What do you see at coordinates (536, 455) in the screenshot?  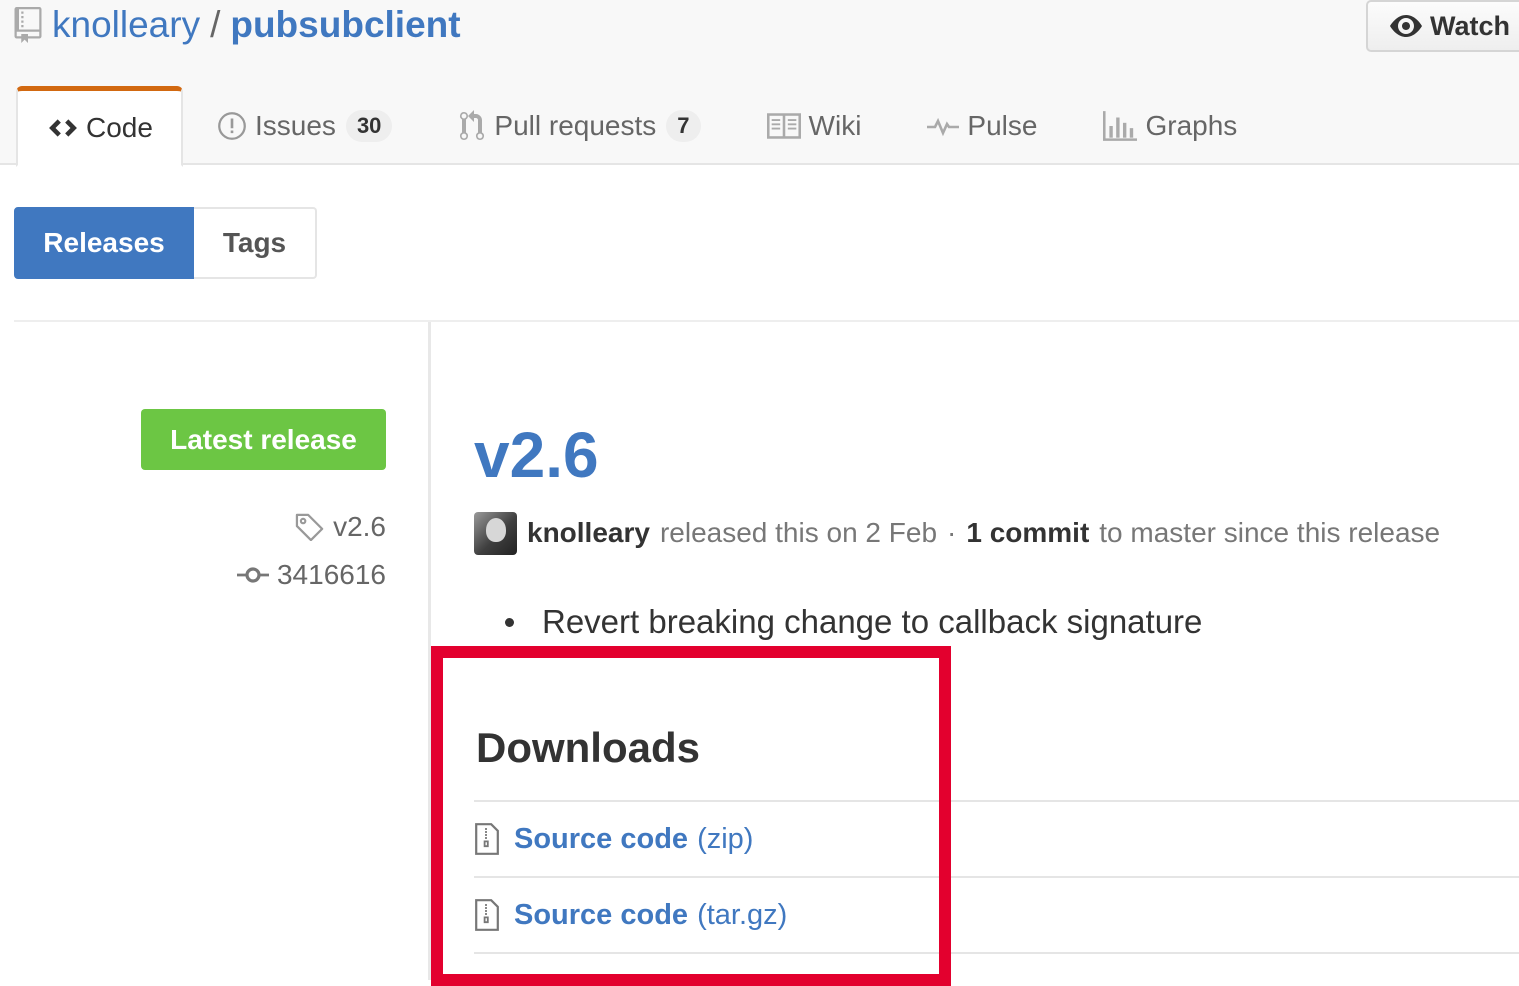 I see `release-title: v2.6` at bounding box center [536, 455].